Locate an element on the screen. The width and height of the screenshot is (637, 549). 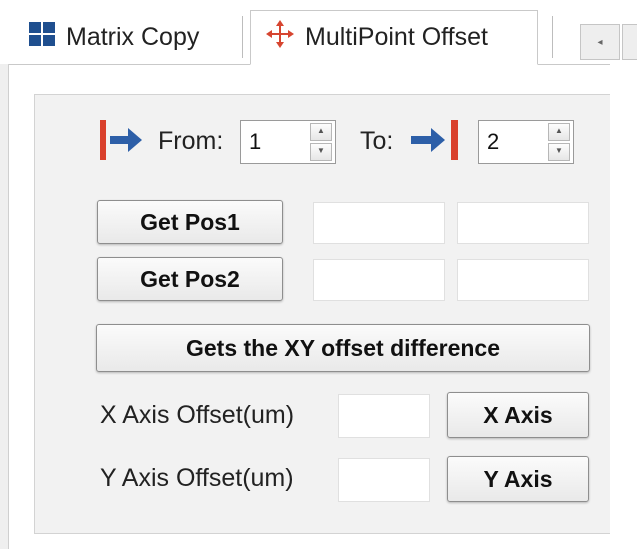
to-value: 2 is located at coordinates (493, 141).